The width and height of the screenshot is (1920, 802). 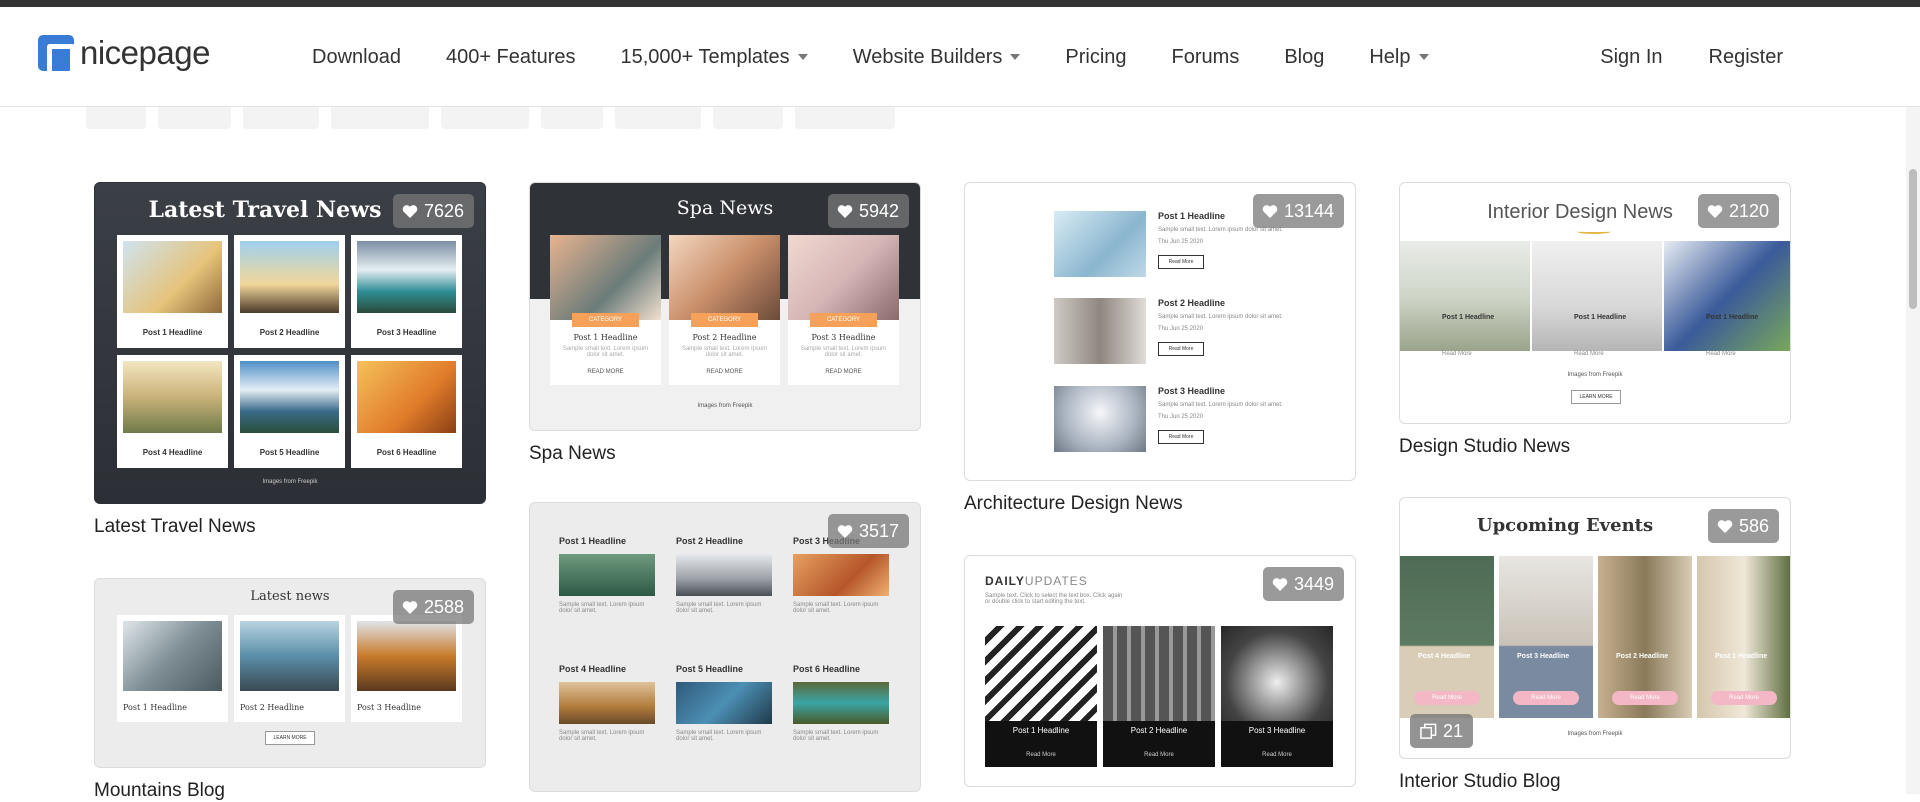 I want to click on likes-count: 13144, so click(x=1308, y=210).